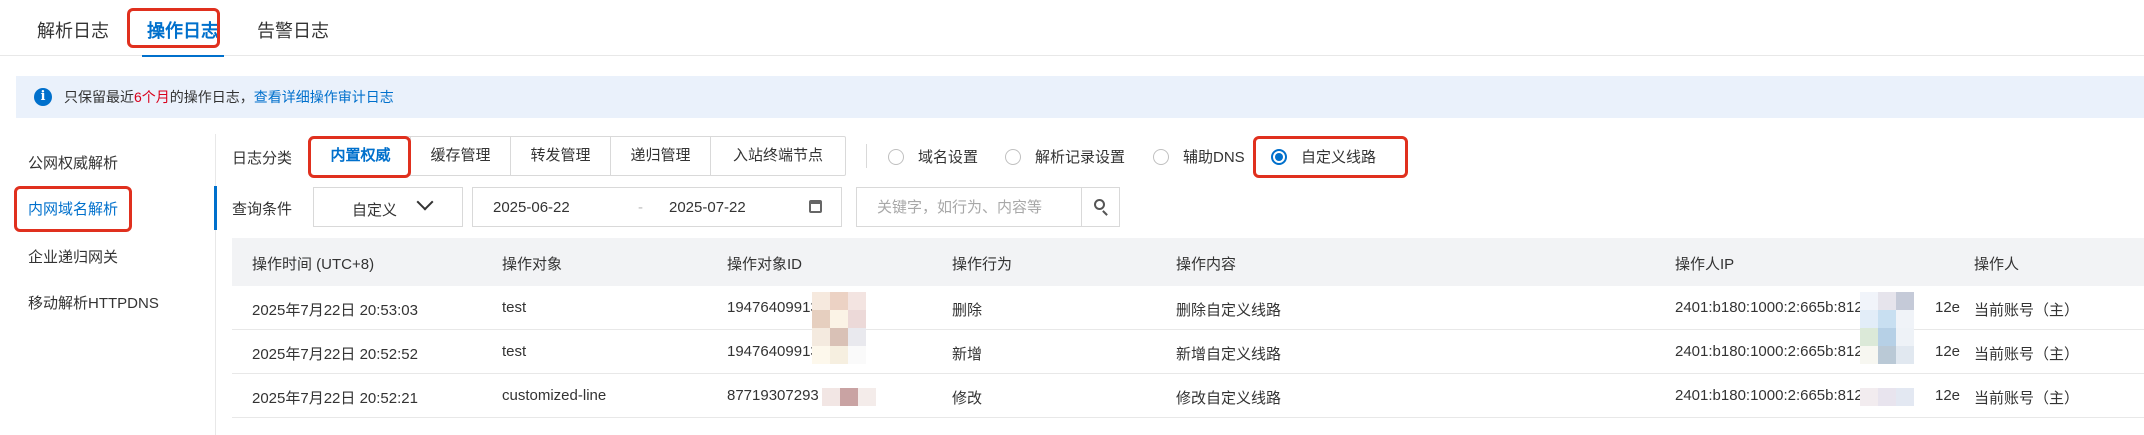 This screenshot has width=2144, height=435. I want to click on search-icon-handle, so click(1105, 213).